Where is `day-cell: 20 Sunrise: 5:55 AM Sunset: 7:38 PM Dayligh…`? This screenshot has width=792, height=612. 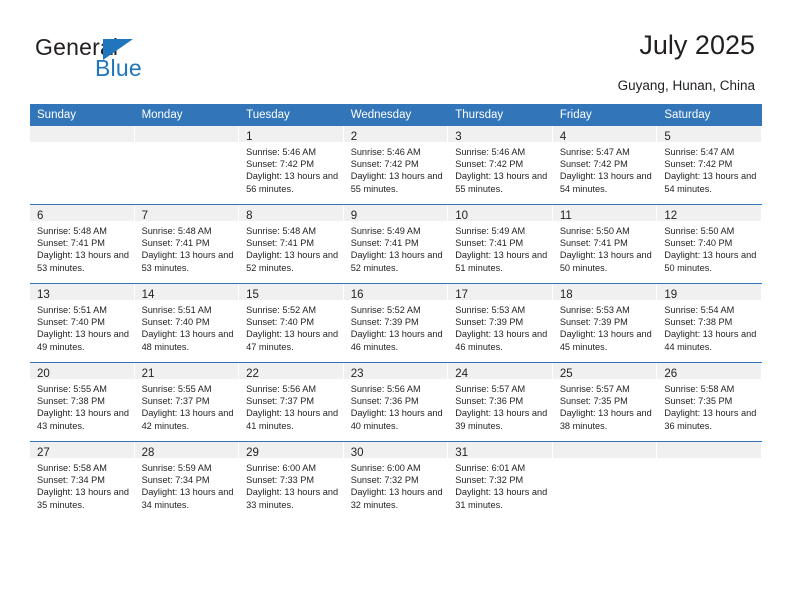
day-cell: 20 Sunrise: 5:55 AM Sunset: 7:38 PM Dayligh… is located at coordinates (82, 402).